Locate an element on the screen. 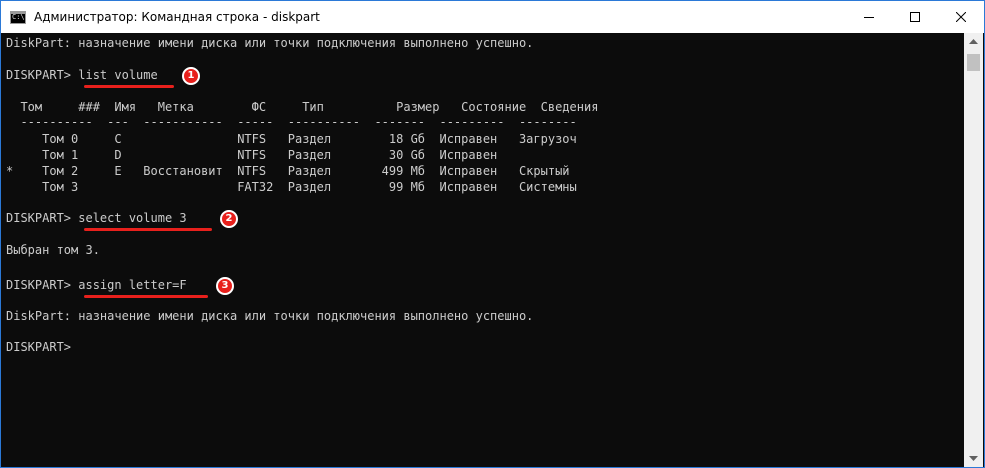 This screenshot has height=468, width=985. minimize-icon is located at coordinates (869, 17).